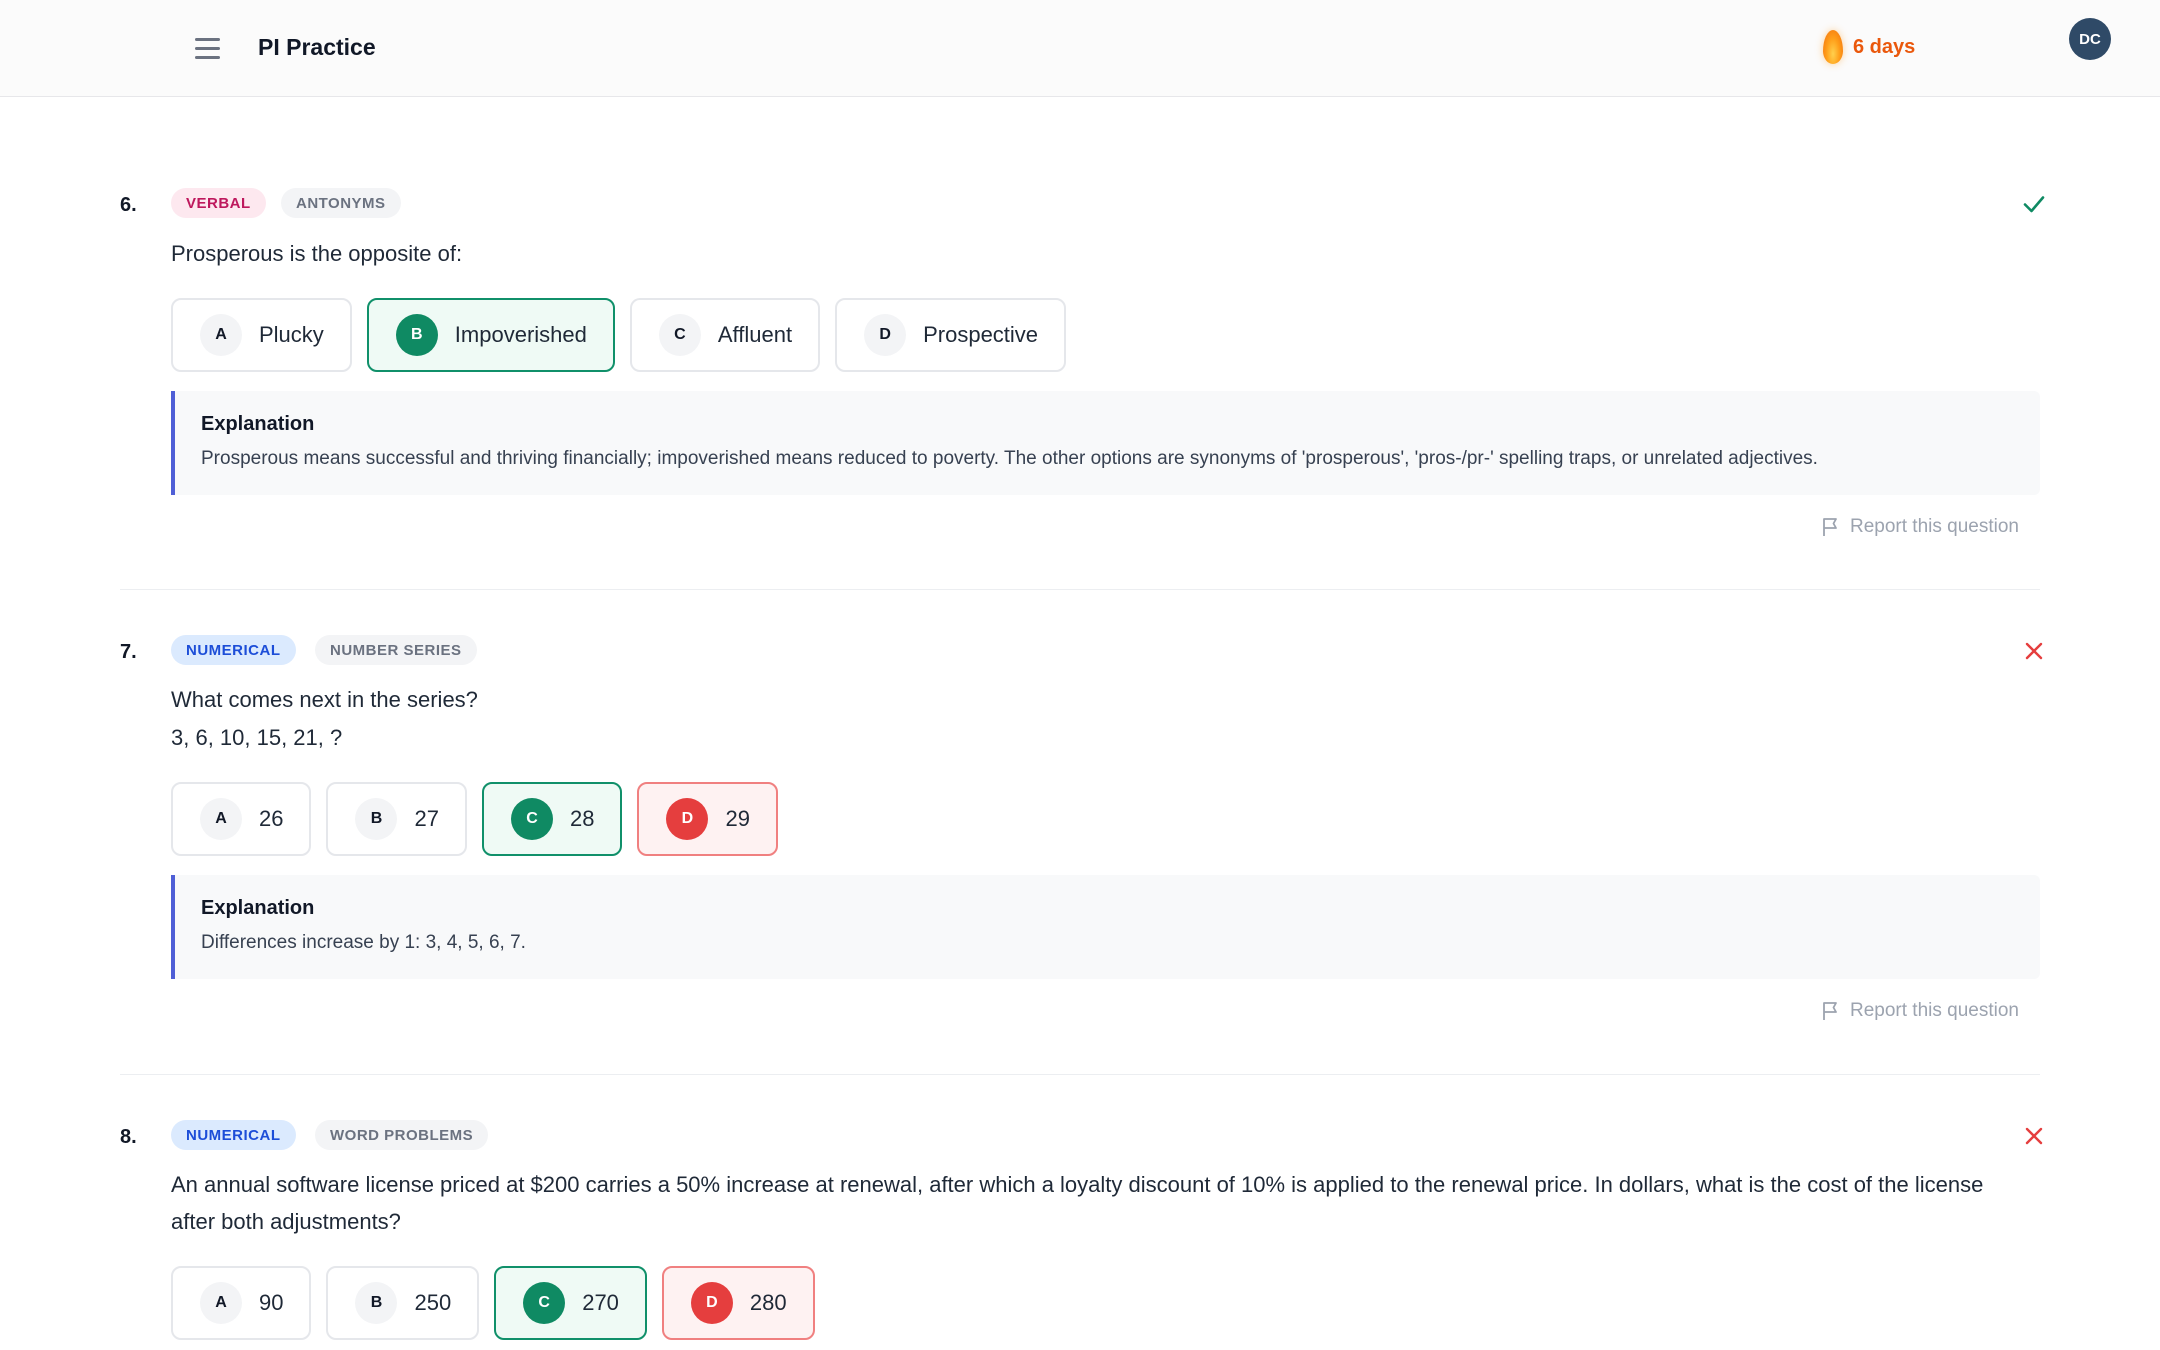 The width and height of the screenshot is (2160, 1350). I want to click on subcategory-badge: WORD PROBLEMS, so click(402, 1135).